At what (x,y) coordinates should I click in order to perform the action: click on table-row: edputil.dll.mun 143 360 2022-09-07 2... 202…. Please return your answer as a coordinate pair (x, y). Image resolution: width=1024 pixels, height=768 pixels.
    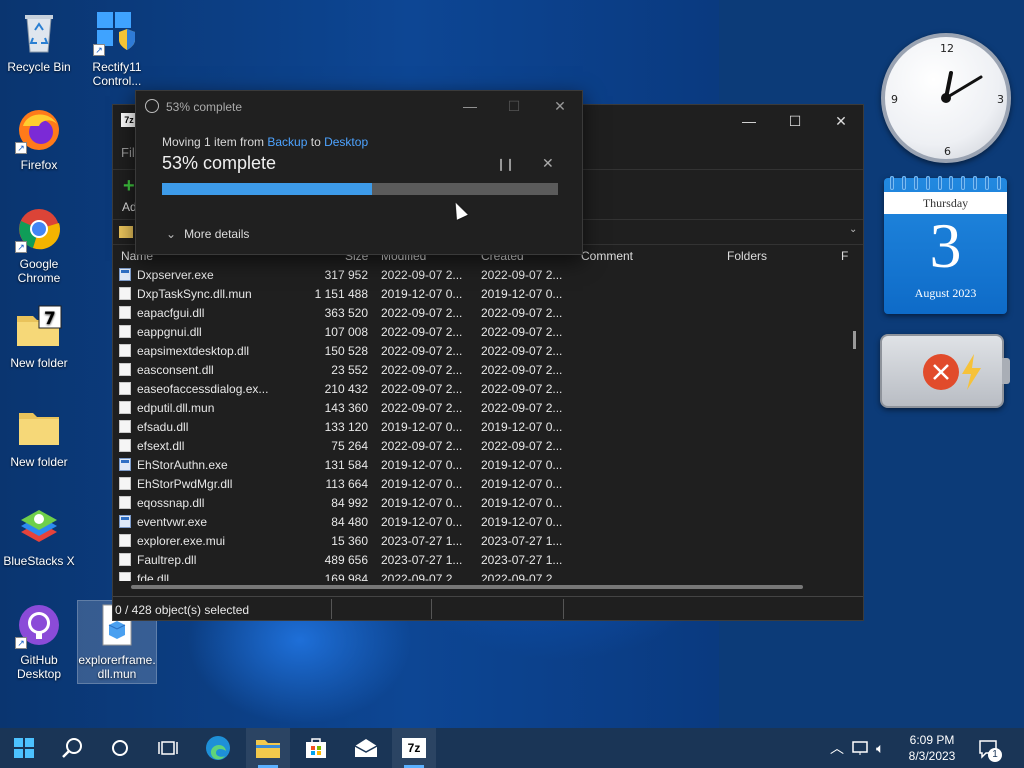
    Looking at the image, I should click on (483, 407).